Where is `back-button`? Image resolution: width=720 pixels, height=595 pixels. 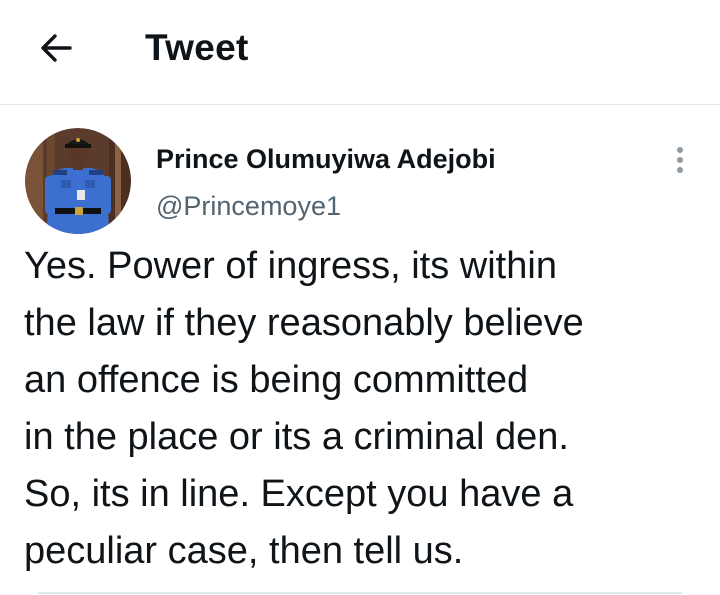 back-button is located at coordinates (56, 50).